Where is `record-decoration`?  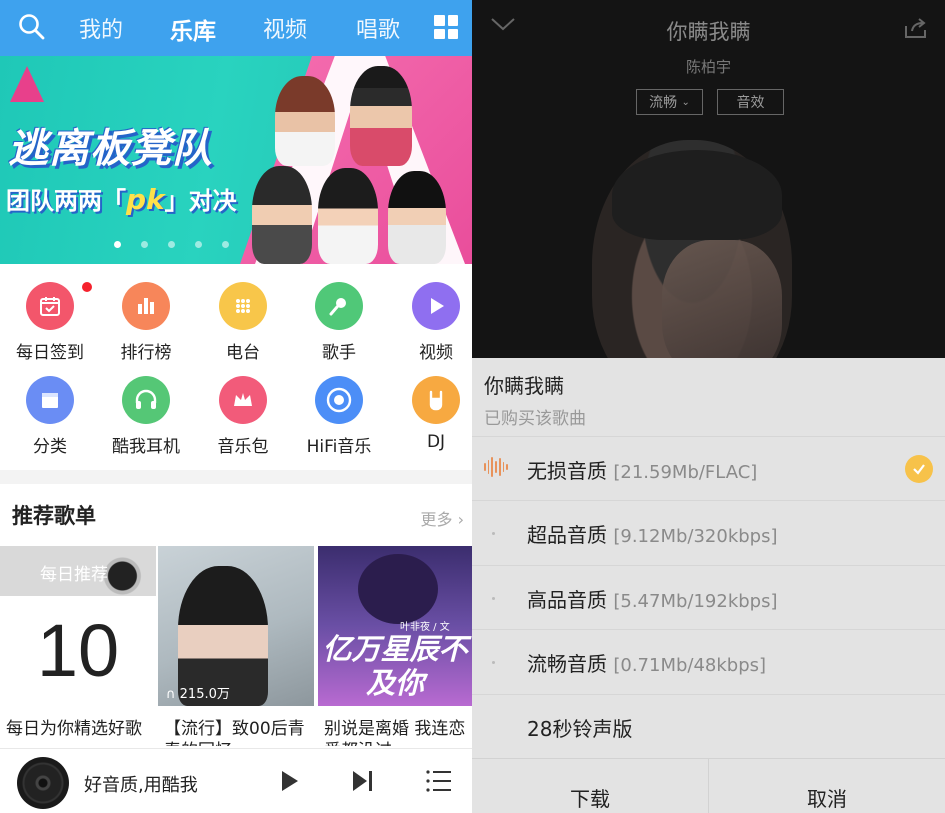 record-decoration is located at coordinates (128, 571).